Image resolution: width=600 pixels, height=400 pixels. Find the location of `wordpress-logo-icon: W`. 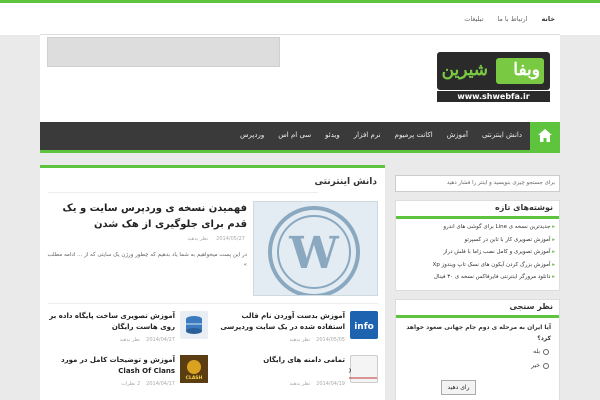

wordpress-logo-icon: W is located at coordinates (315, 248).